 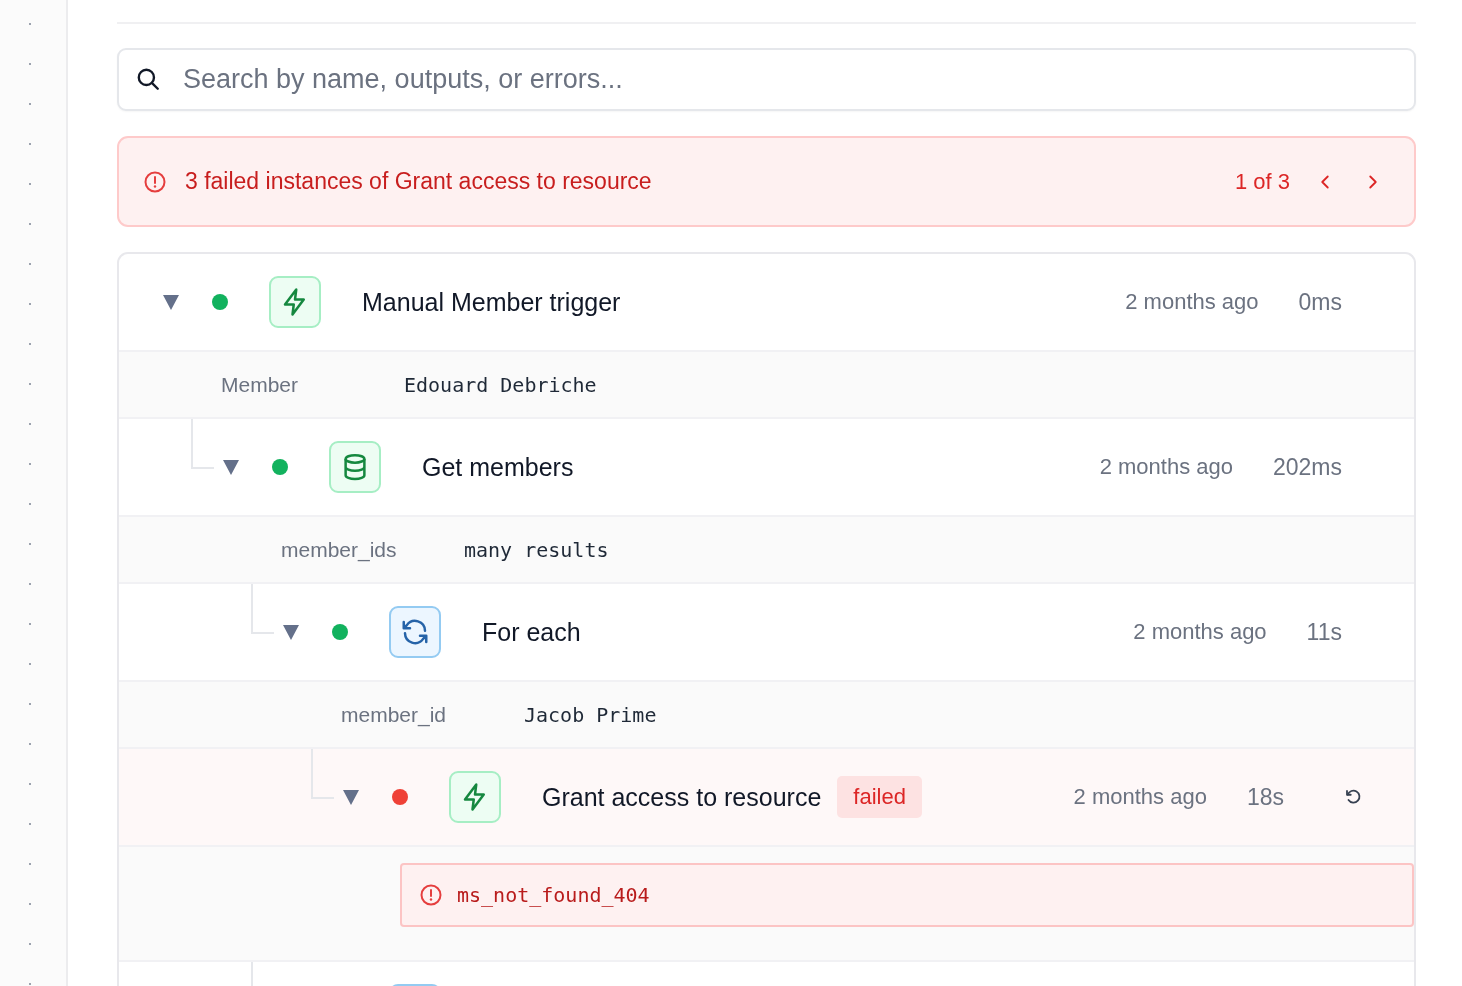 What do you see at coordinates (531, 632) in the screenshot?
I see `step-name: For each` at bounding box center [531, 632].